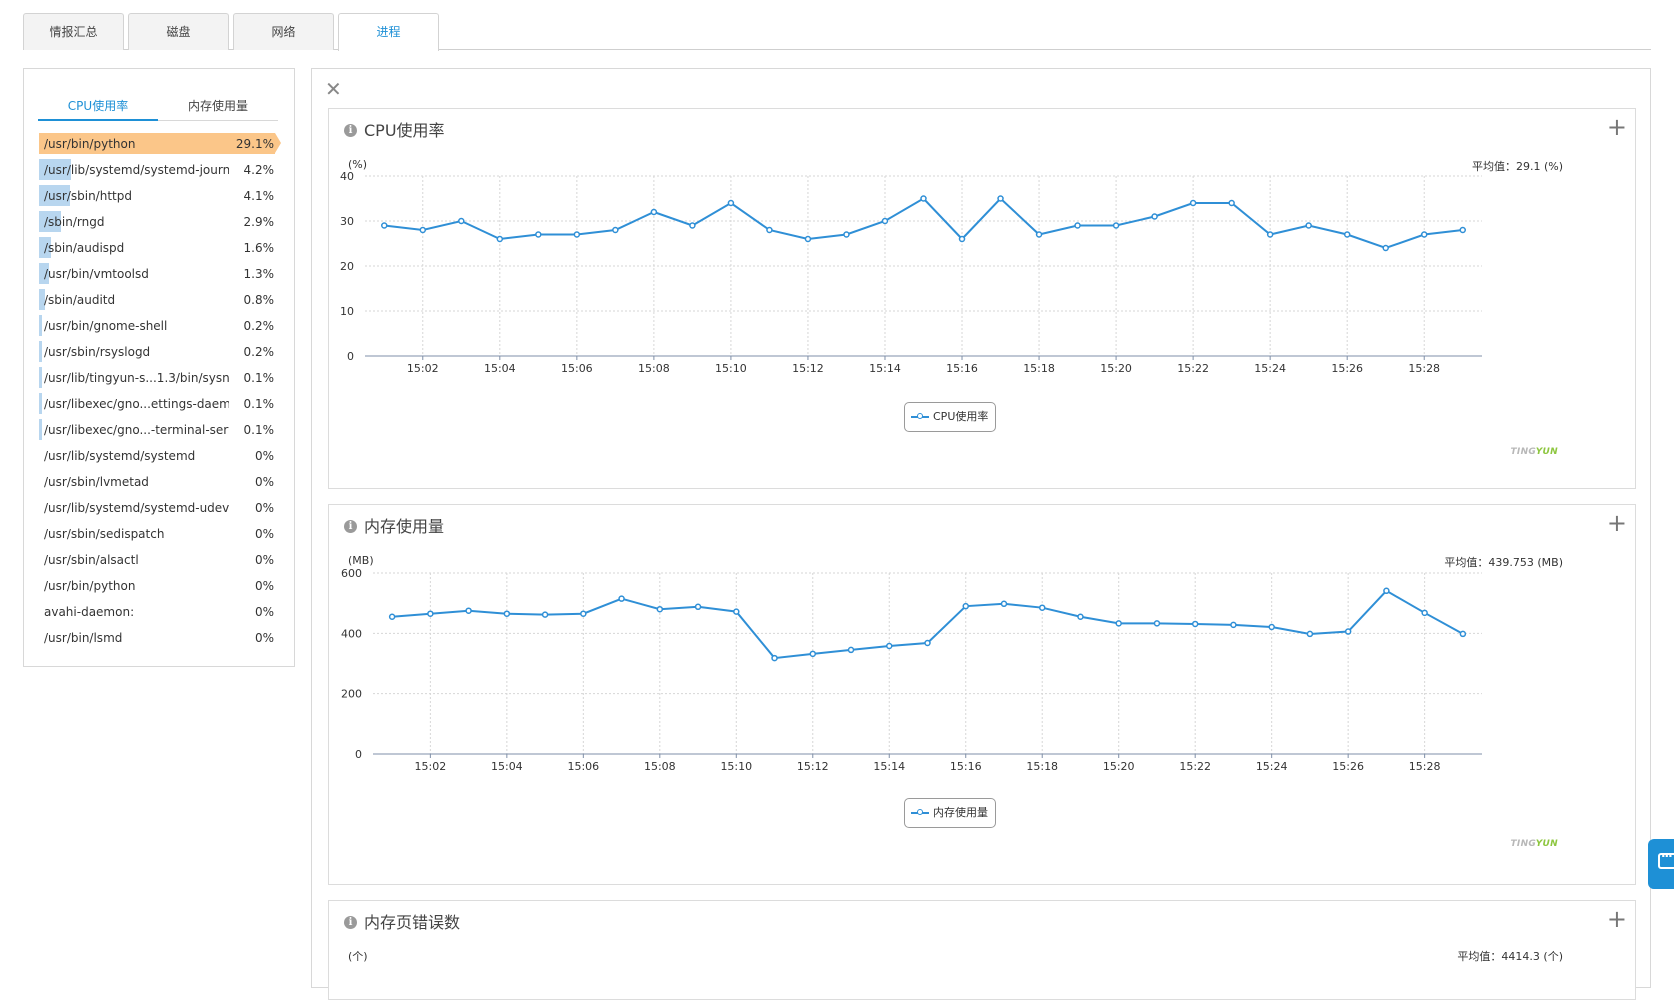  What do you see at coordinates (1661, 864) in the screenshot?
I see `feedback-button` at bounding box center [1661, 864].